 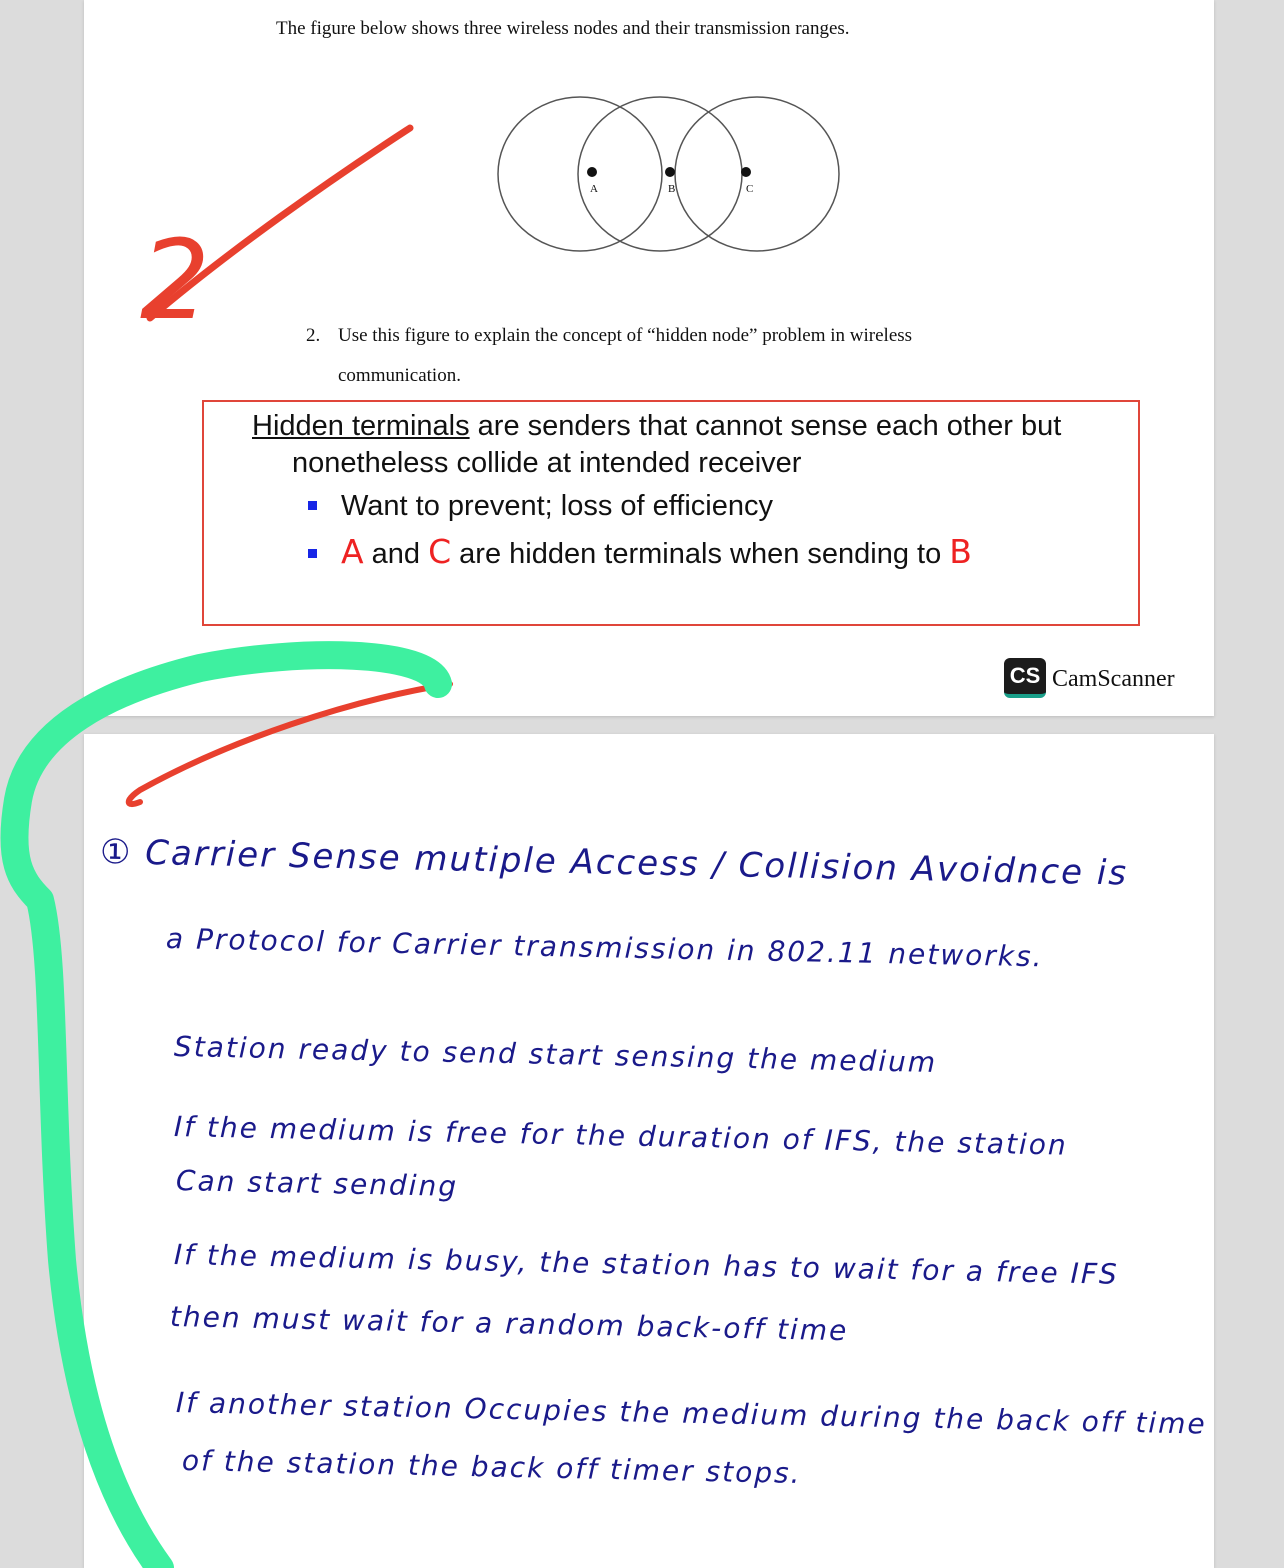 I want to click on grade-mark: 2, so click(x=175, y=280).